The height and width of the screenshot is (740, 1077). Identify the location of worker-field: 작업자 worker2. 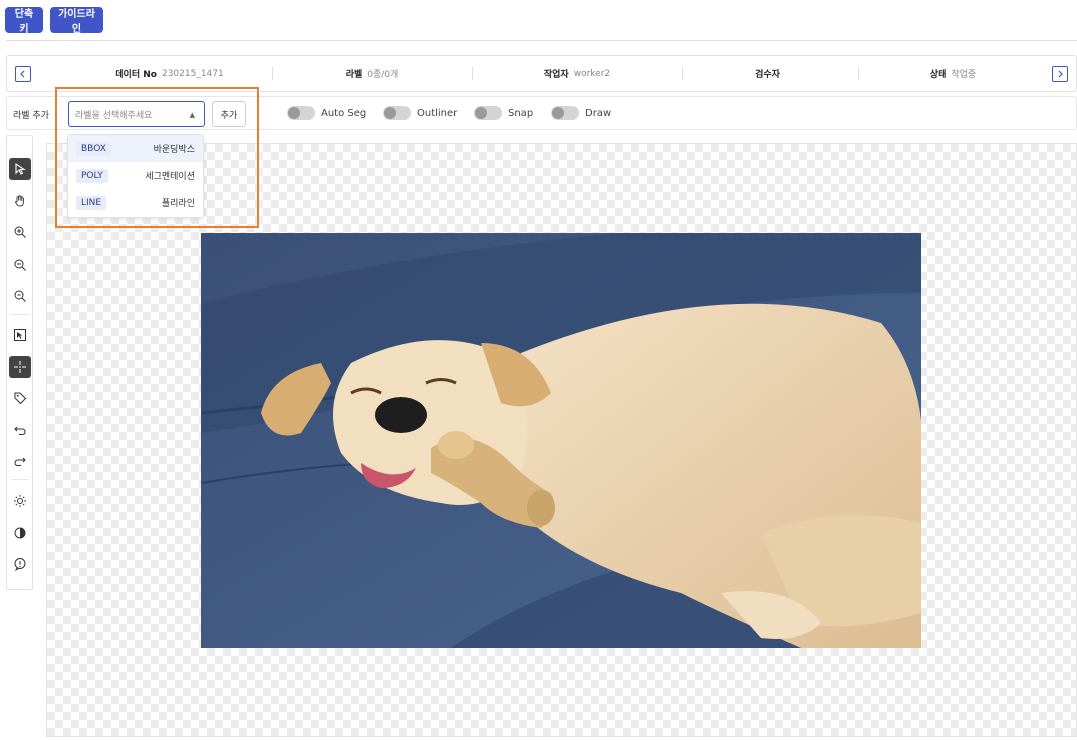
(577, 73).